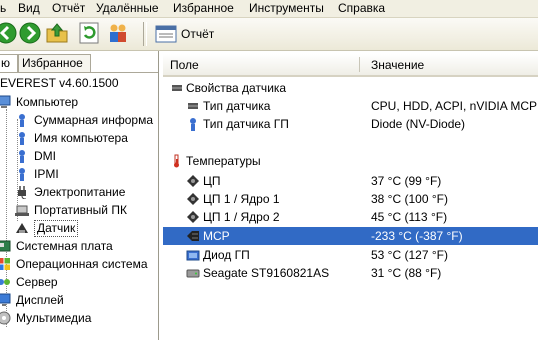 The height and width of the screenshot is (340, 538). I want to click on hdd-icon, so click(193, 273).